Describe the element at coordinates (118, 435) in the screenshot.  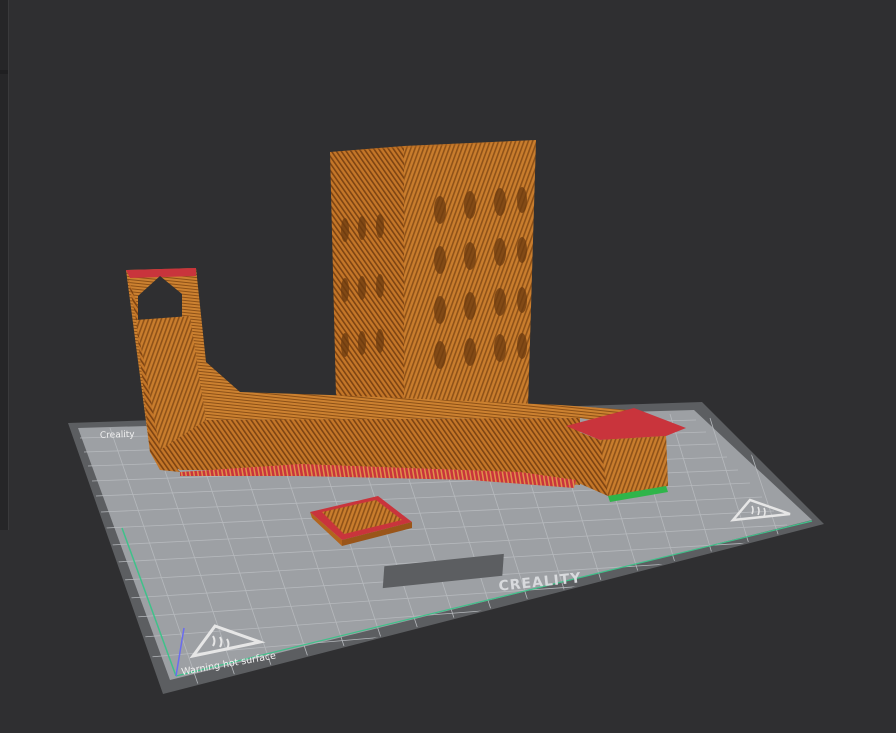
I see `corner-text: Creality` at that location.